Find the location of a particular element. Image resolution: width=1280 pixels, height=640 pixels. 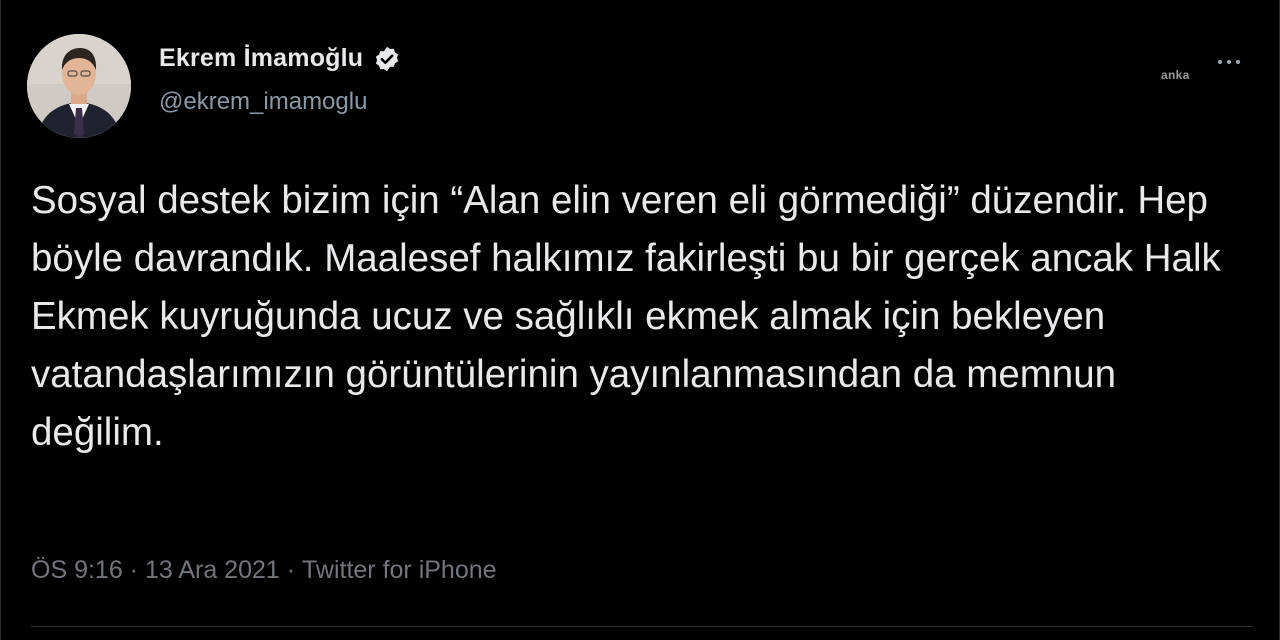

author-row: Ekrem İmamoğlu is located at coordinates (280, 58).